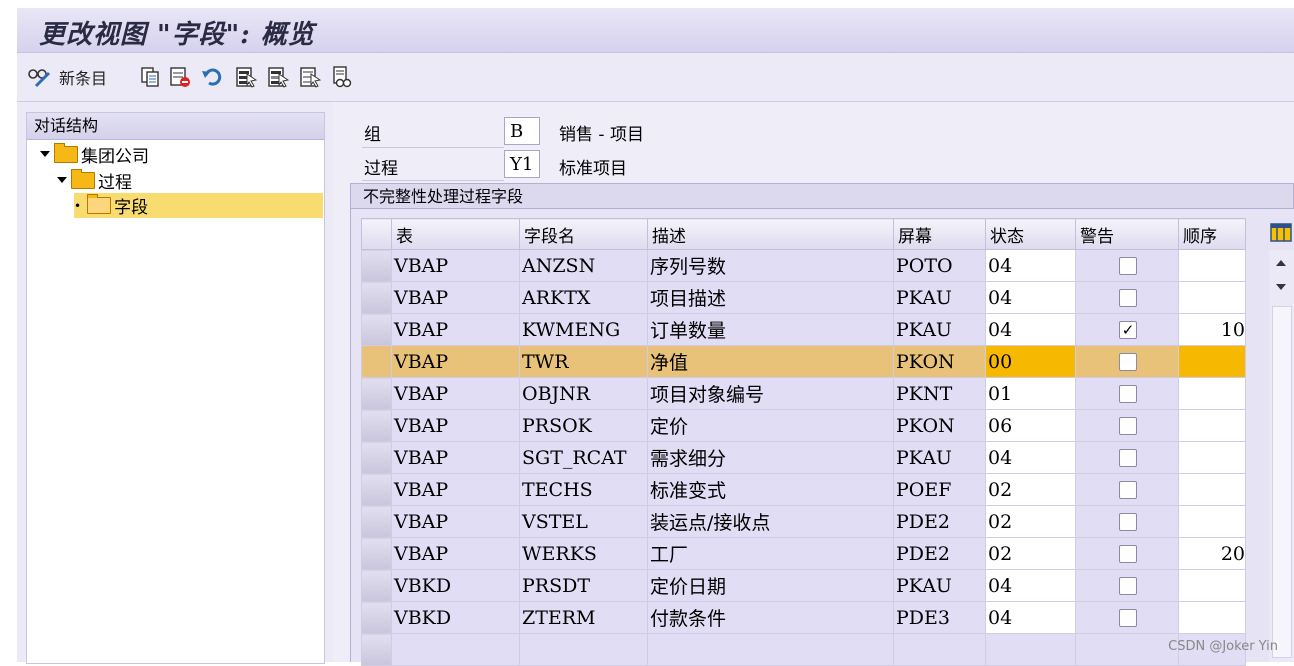  I want to click on column-header-table: 表, so click(455, 234).